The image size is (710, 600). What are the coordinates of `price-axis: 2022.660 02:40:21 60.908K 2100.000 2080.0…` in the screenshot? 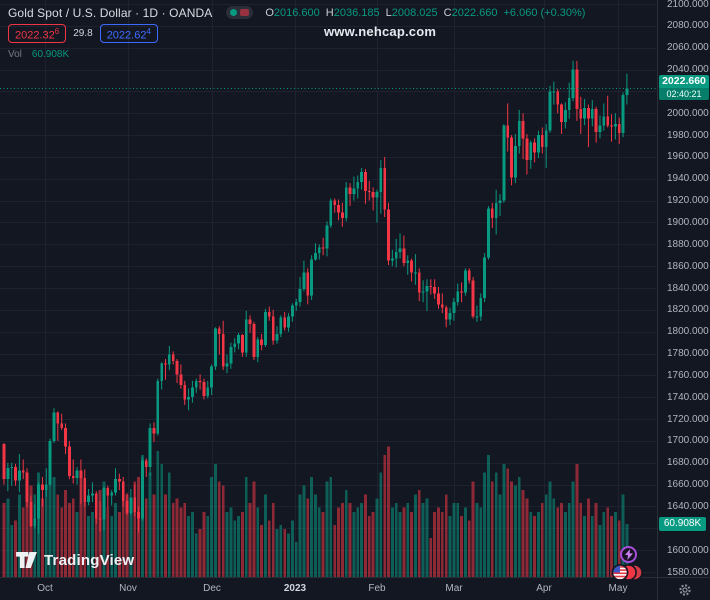 It's located at (683, 289).